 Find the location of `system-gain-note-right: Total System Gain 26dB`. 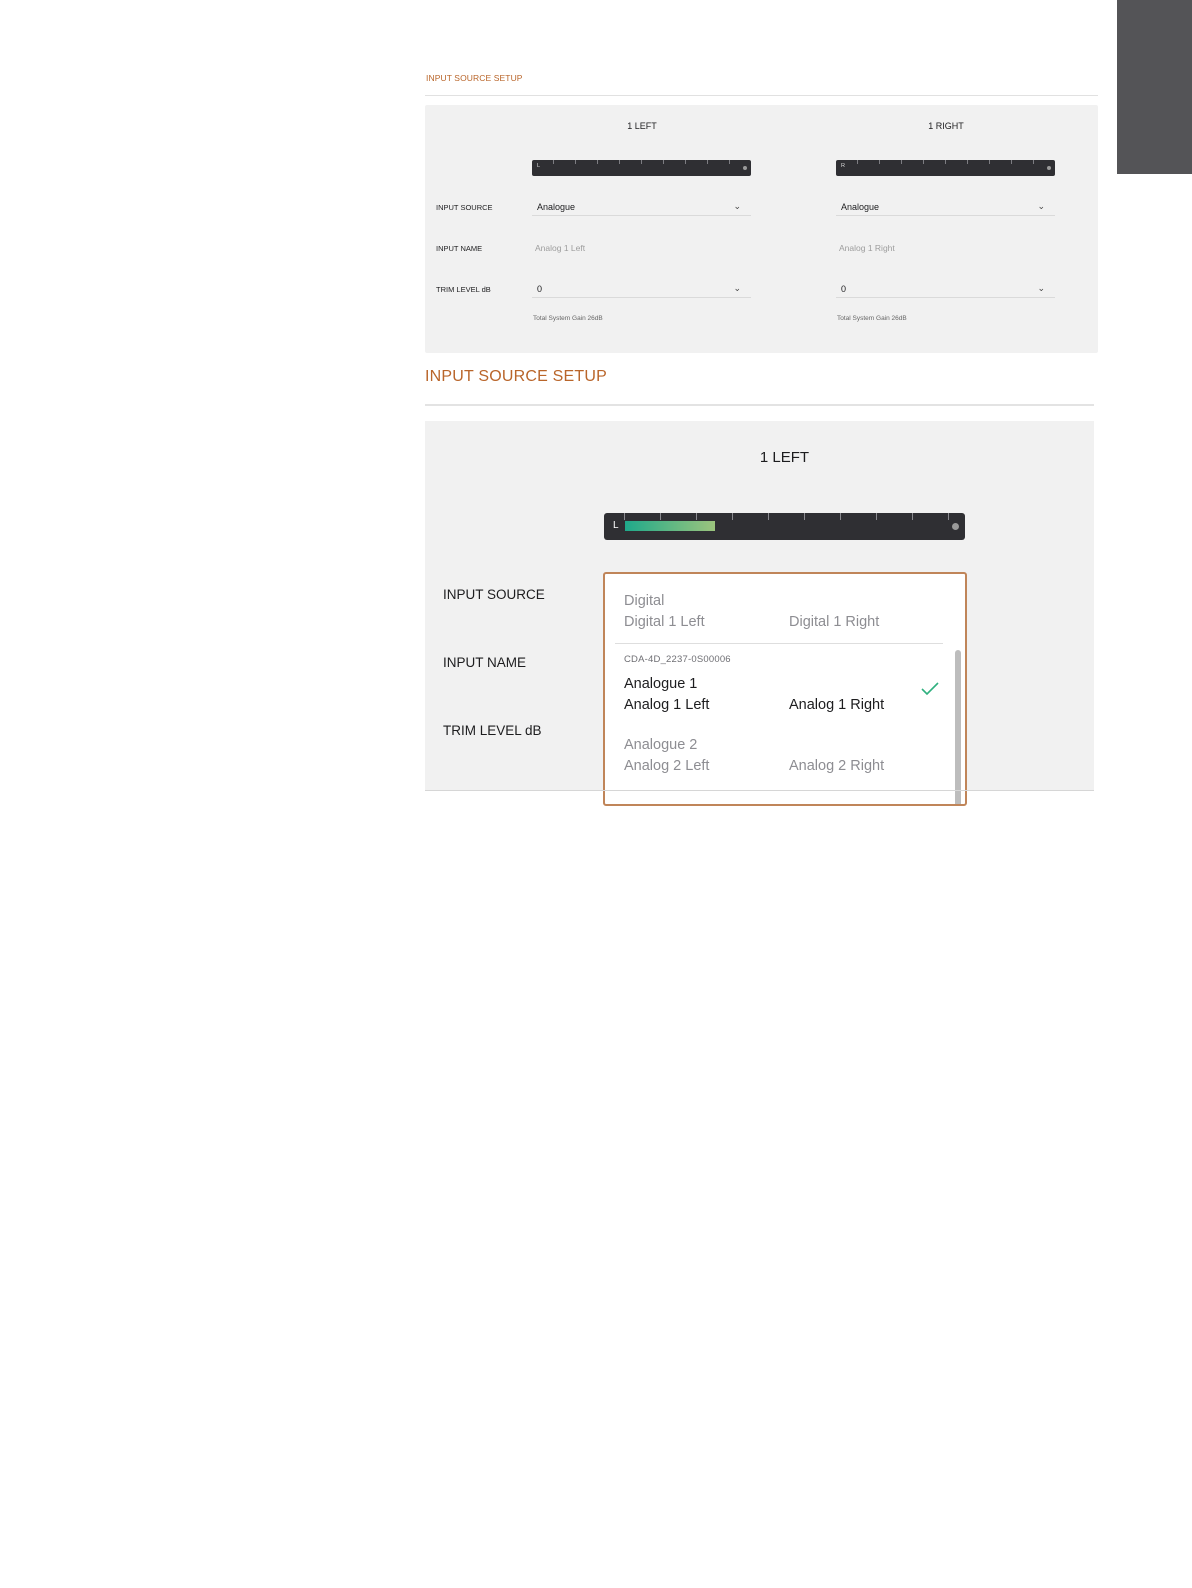

system-gain-note-right: Total System Gain 26dB is located at coordinates (872, 318).